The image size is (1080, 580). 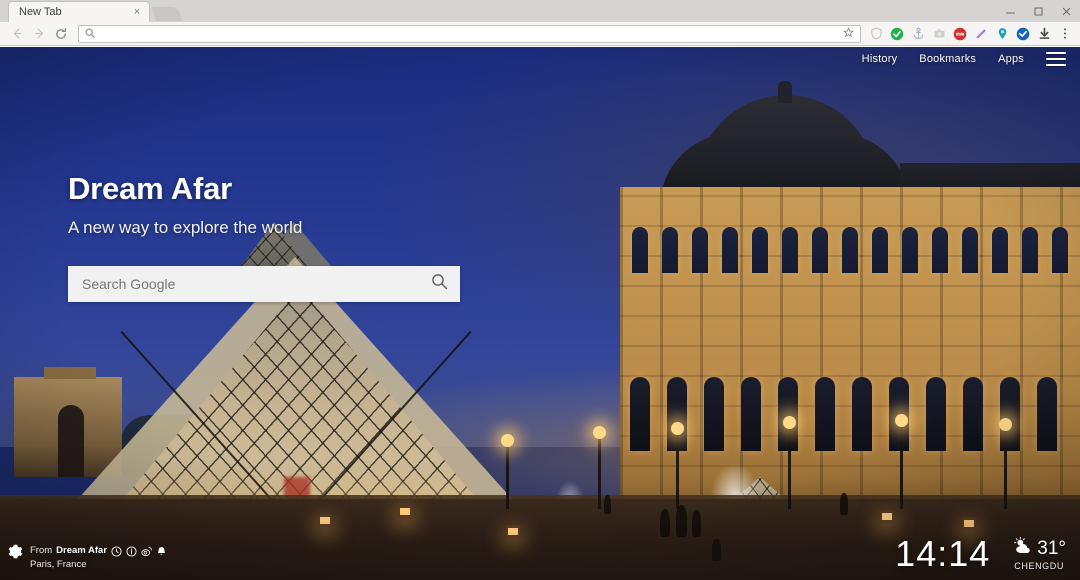 I want to click on address-input, so click(x=469, y=33).